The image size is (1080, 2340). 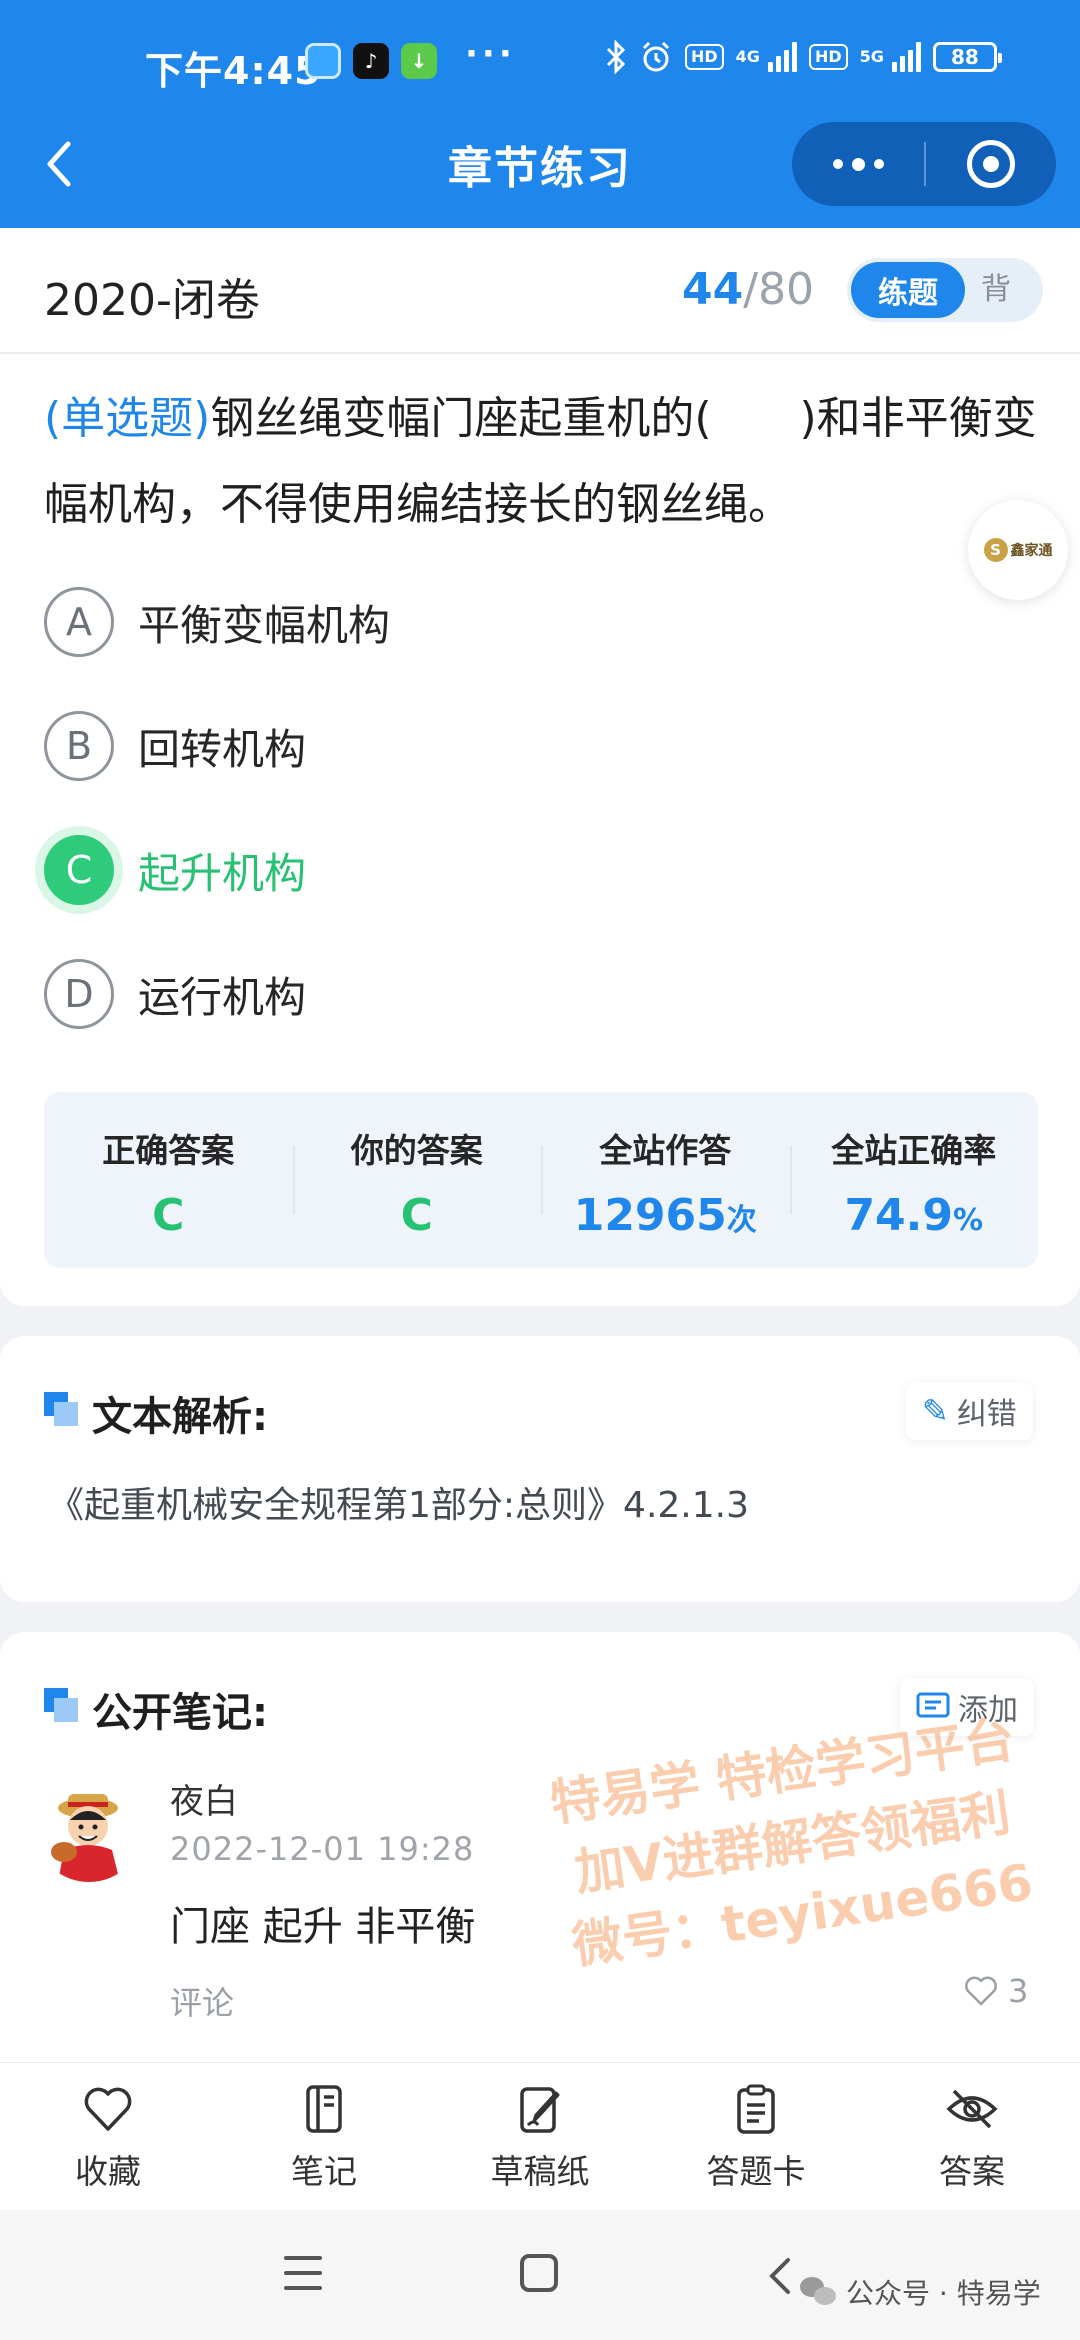 I want to click on draft-paper-label: 草稿纸, so click(x=540, y=2171).